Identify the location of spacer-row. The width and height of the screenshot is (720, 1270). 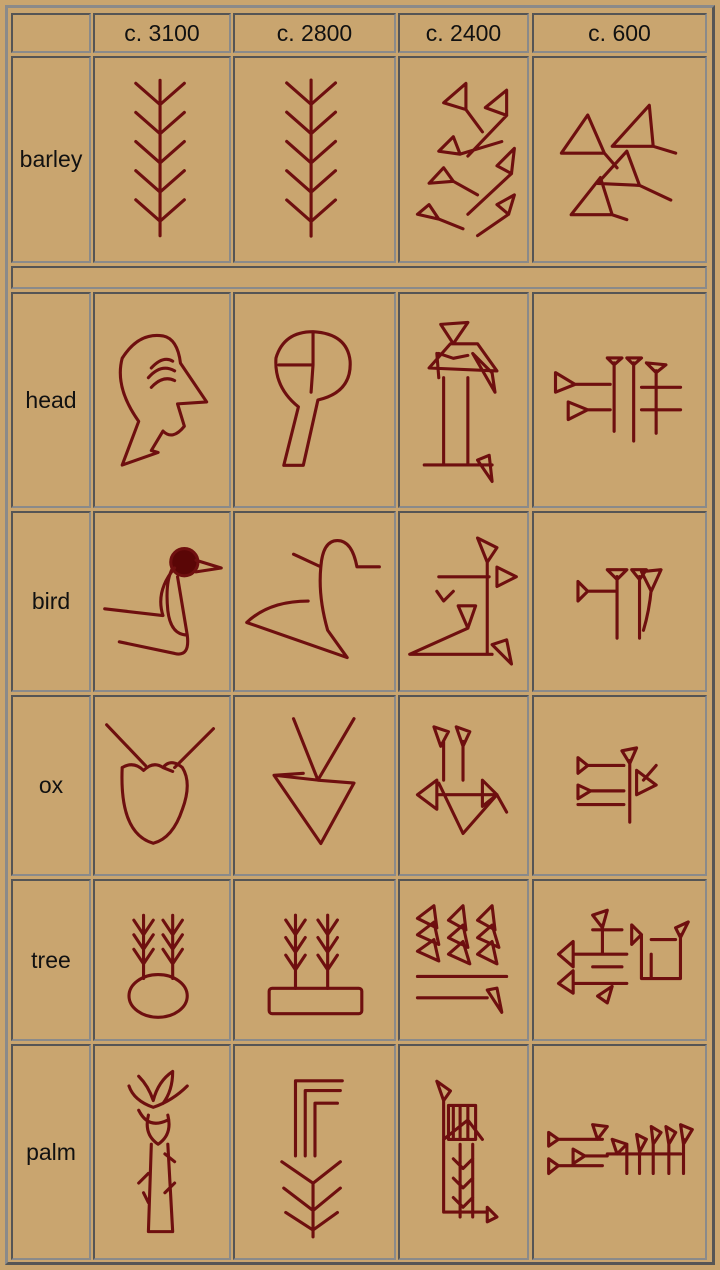
(359, 277).